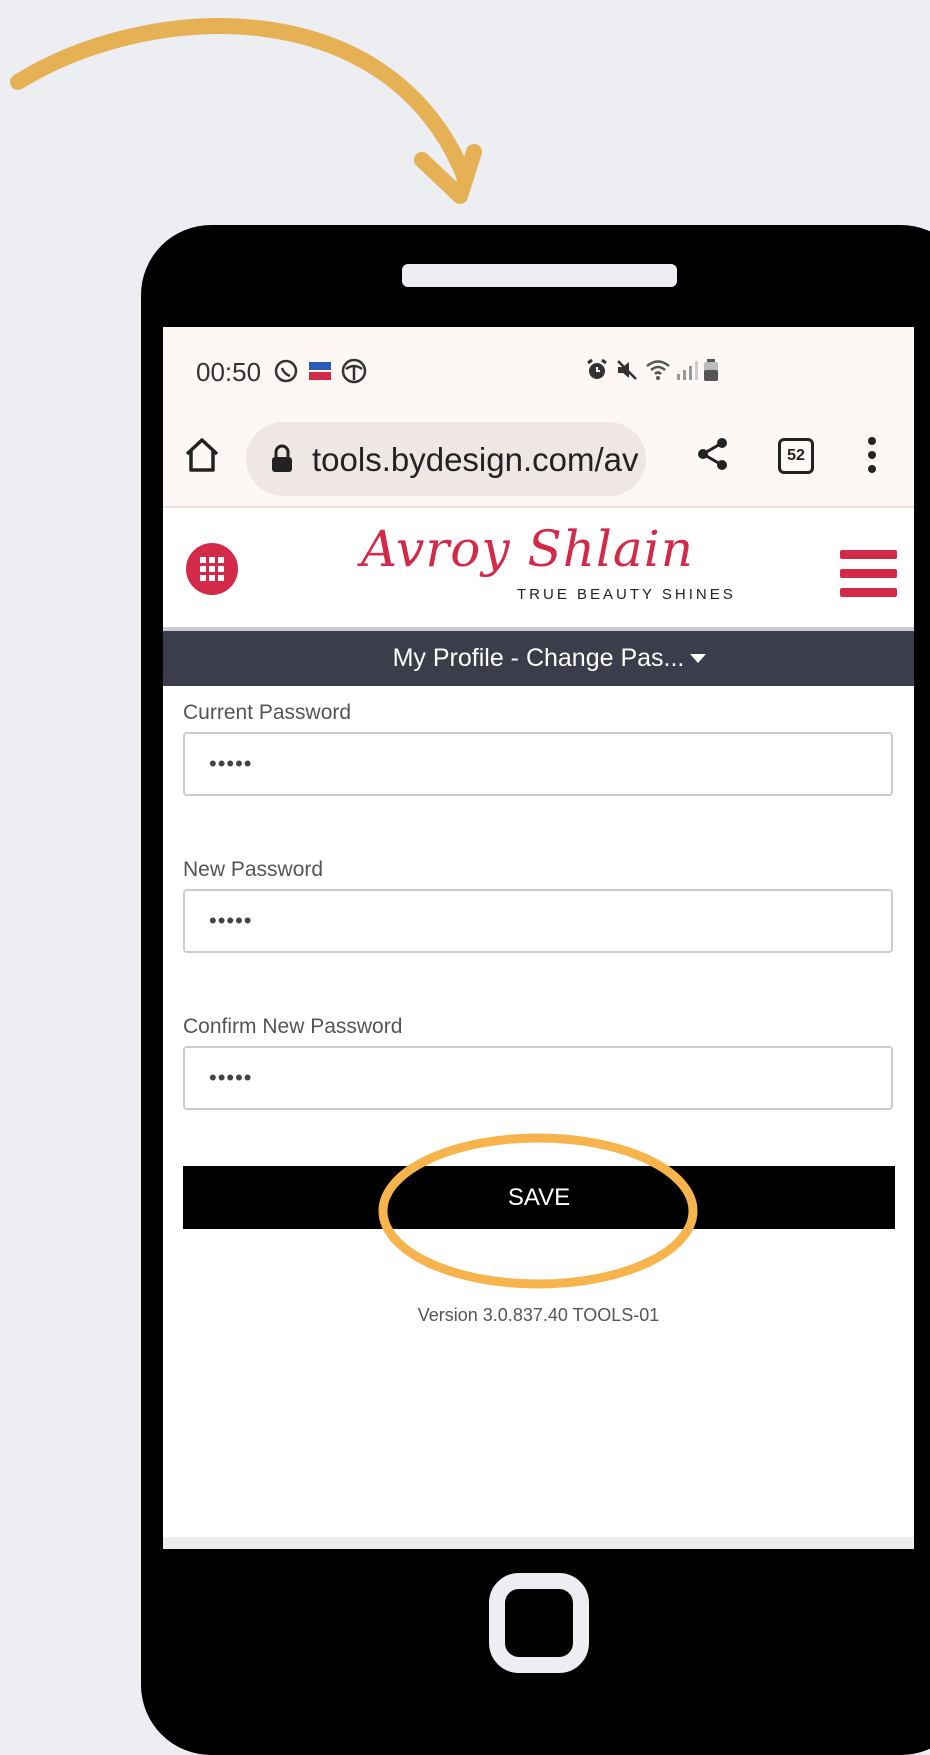 This screenshot has height=1755, width=930. Describe the element at coordinates (711, 370) in the screenshot. I see `battery-icon` at that location.